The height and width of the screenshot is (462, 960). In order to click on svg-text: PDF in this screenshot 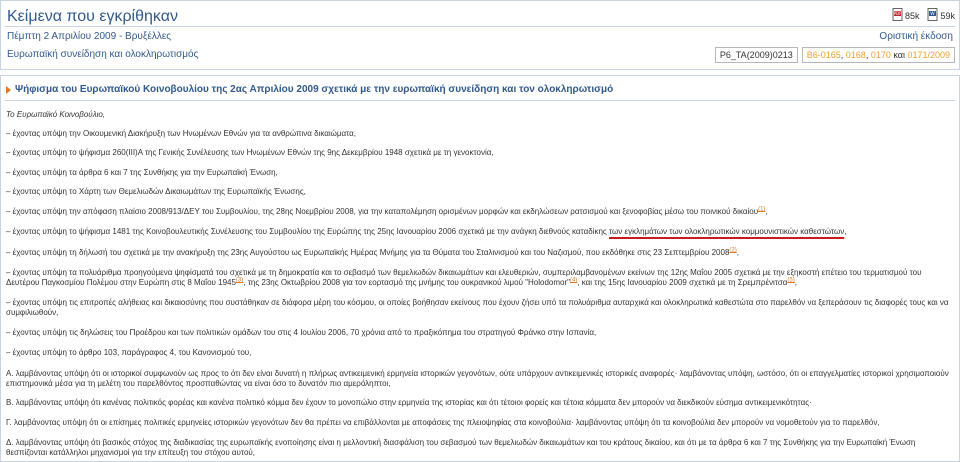, I will do `click(898, 13)`.